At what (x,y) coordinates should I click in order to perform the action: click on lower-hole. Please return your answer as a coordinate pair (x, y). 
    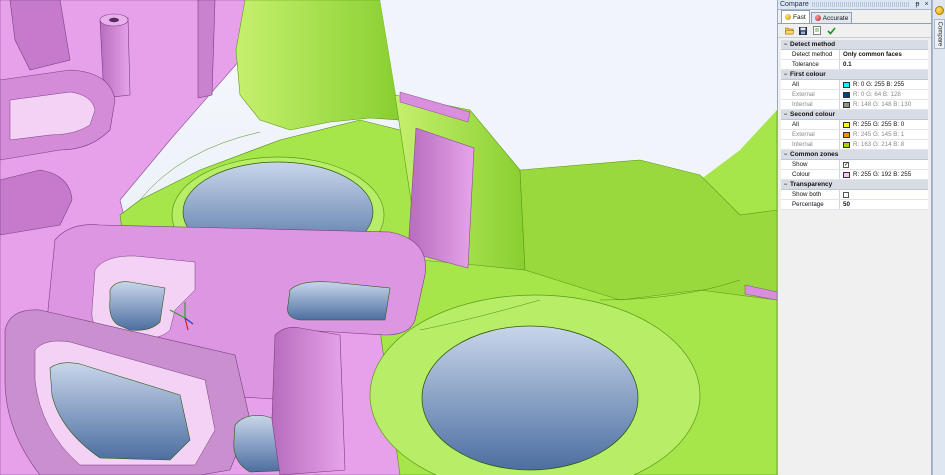
    Looking at the image, I should click on (530, 398).